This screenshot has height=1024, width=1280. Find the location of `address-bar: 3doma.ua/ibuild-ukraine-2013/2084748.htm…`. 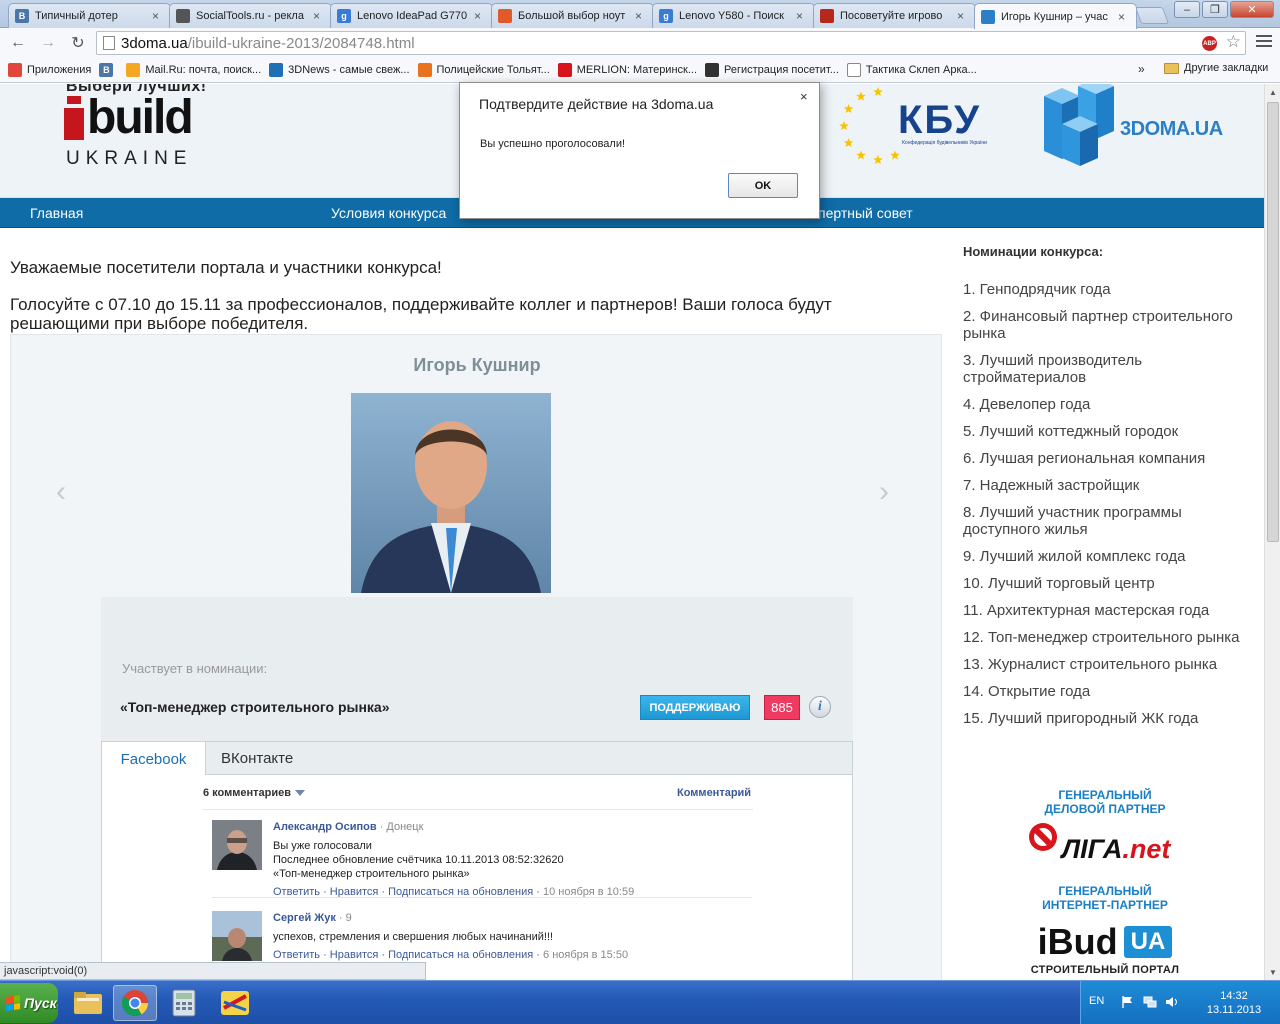

address-bar: 3doma.ua/ibuild-ukraine-2013/2084748.htm… is located at coordinates (671, 43).